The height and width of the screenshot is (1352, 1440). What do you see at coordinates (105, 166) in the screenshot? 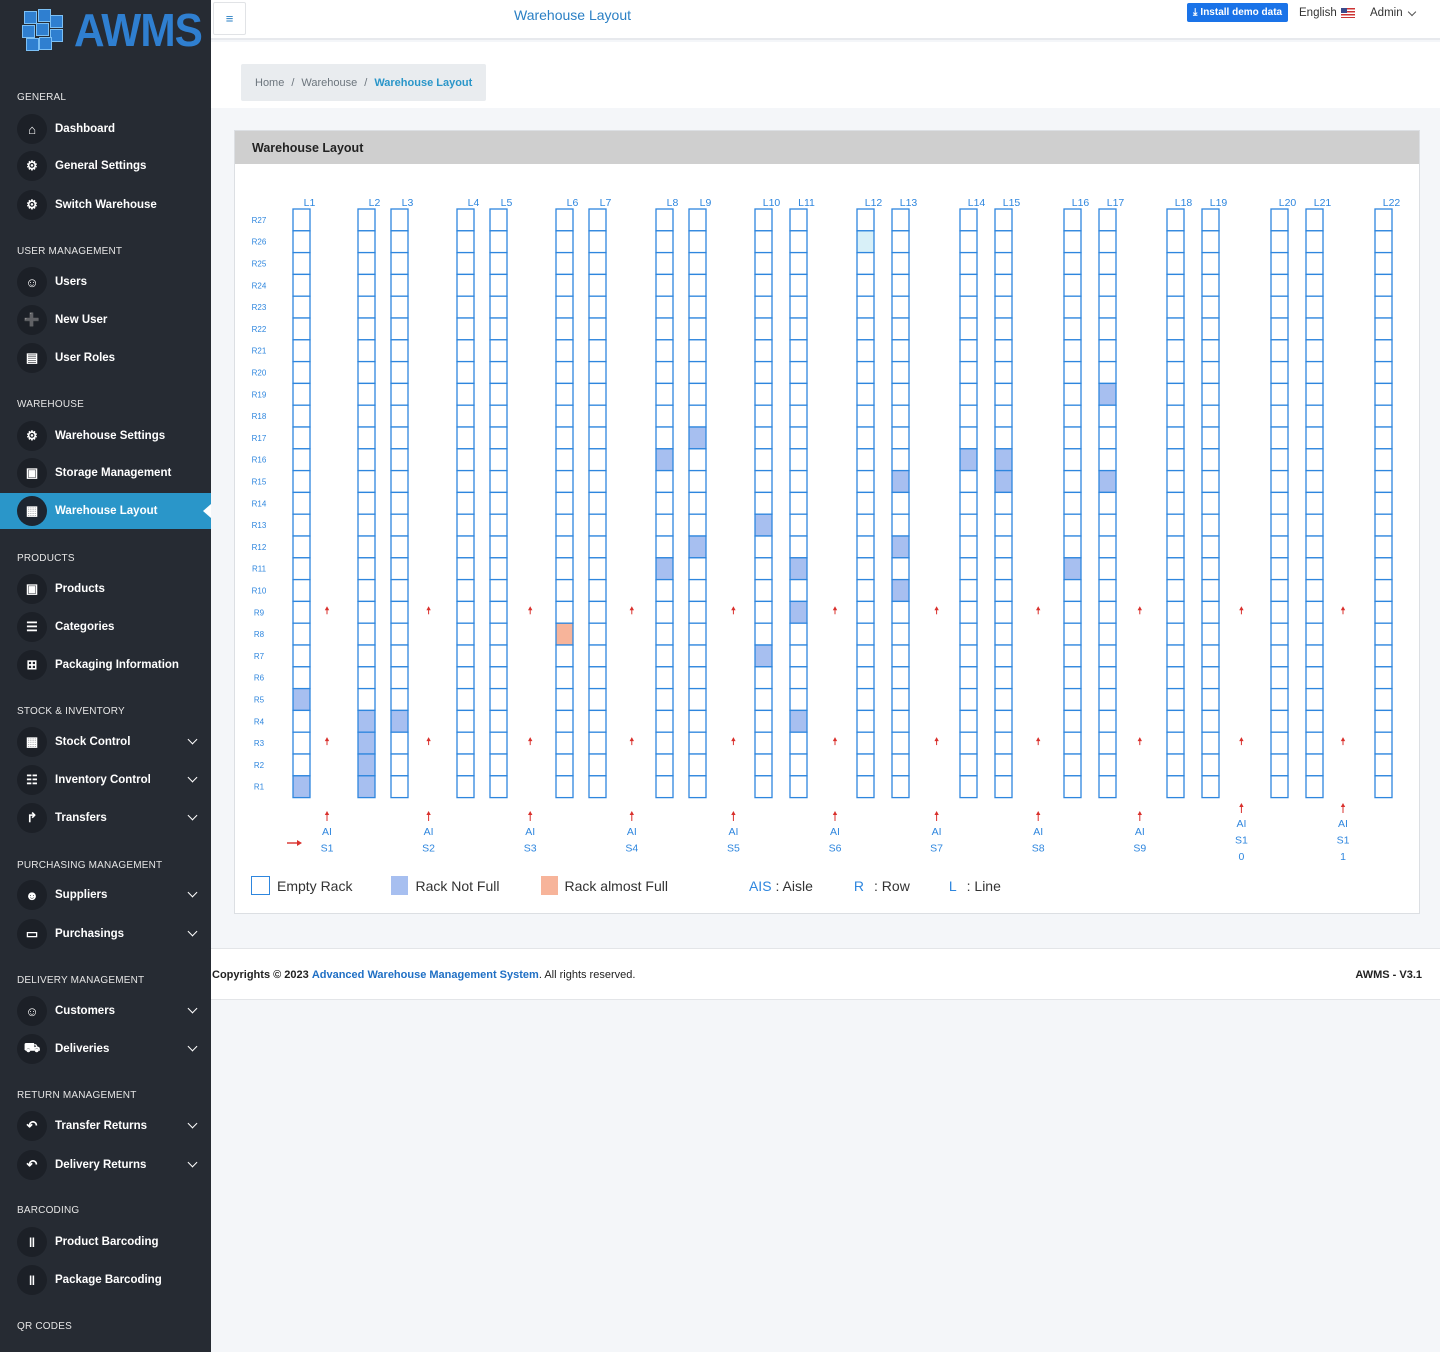
I see `sidebar-item-general-settings: ⚙ General Settings` at bounding box center [105, 166].